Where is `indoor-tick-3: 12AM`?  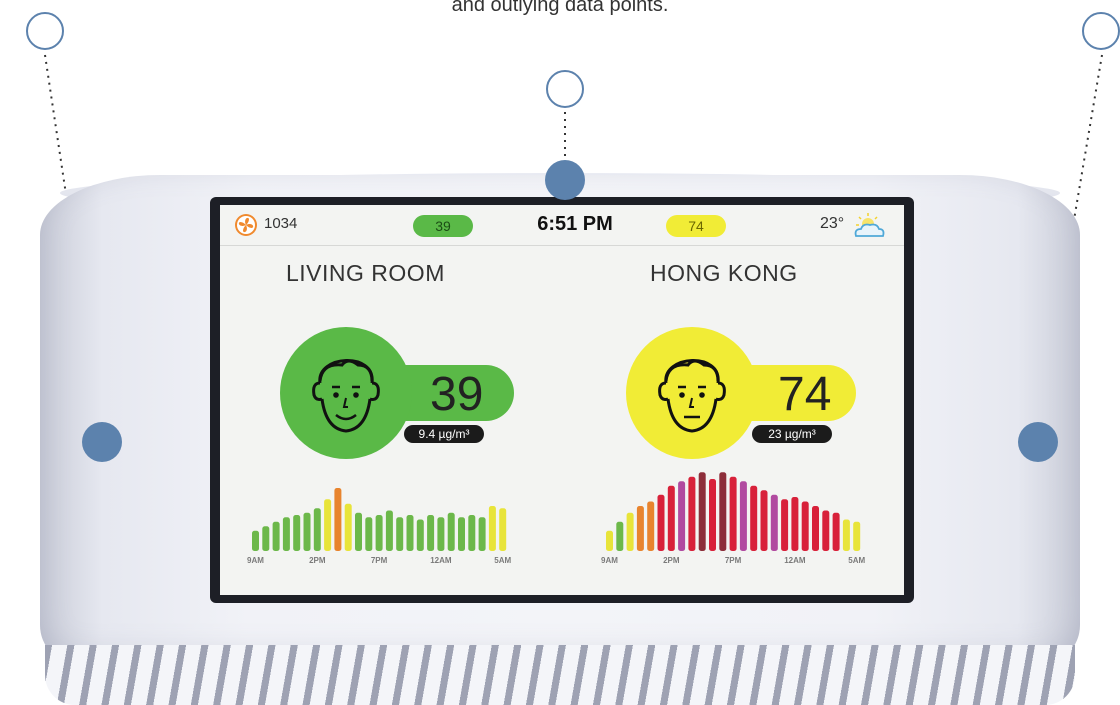
indoor-tick-3: 12AM is located at coordinates (441, 560).